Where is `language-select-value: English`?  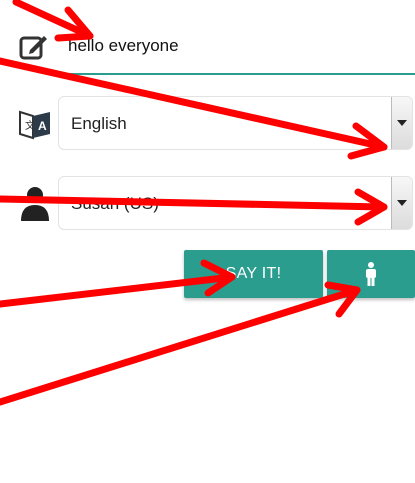
language-select-value: English is located at coordinates (99, 123).